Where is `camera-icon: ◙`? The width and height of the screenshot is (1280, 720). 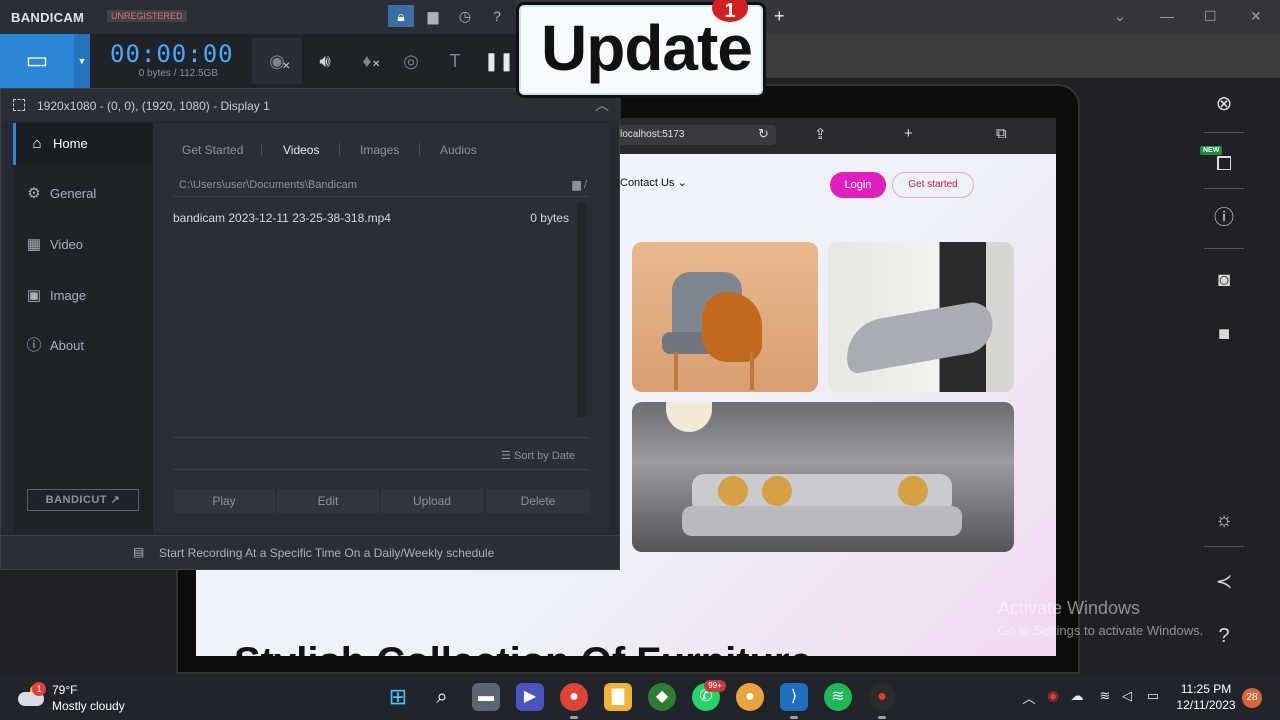 camera-icon: ◙ is located at coordinates (1224, 280).